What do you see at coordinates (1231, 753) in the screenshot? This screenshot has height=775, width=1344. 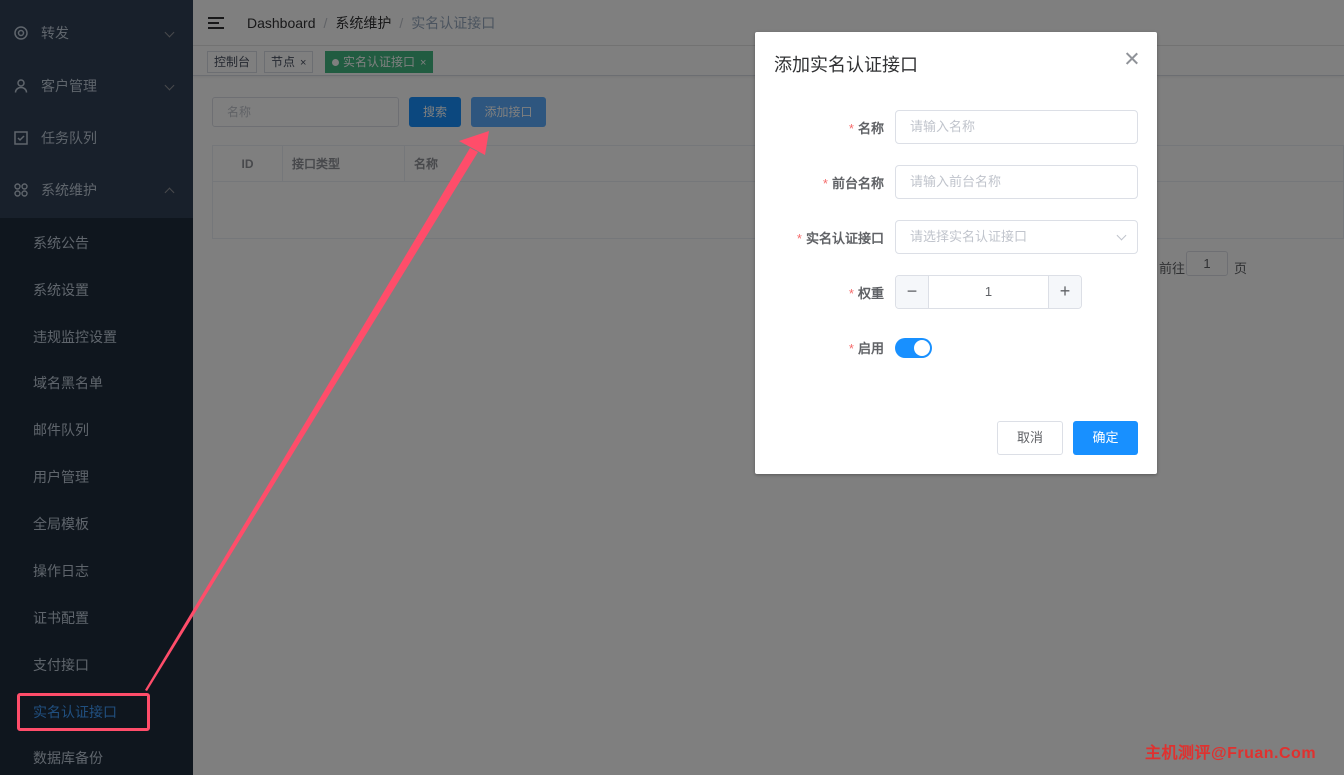 I see `watermark: 主机测评@Fruan.Com` at bounding box center [1231, 753].